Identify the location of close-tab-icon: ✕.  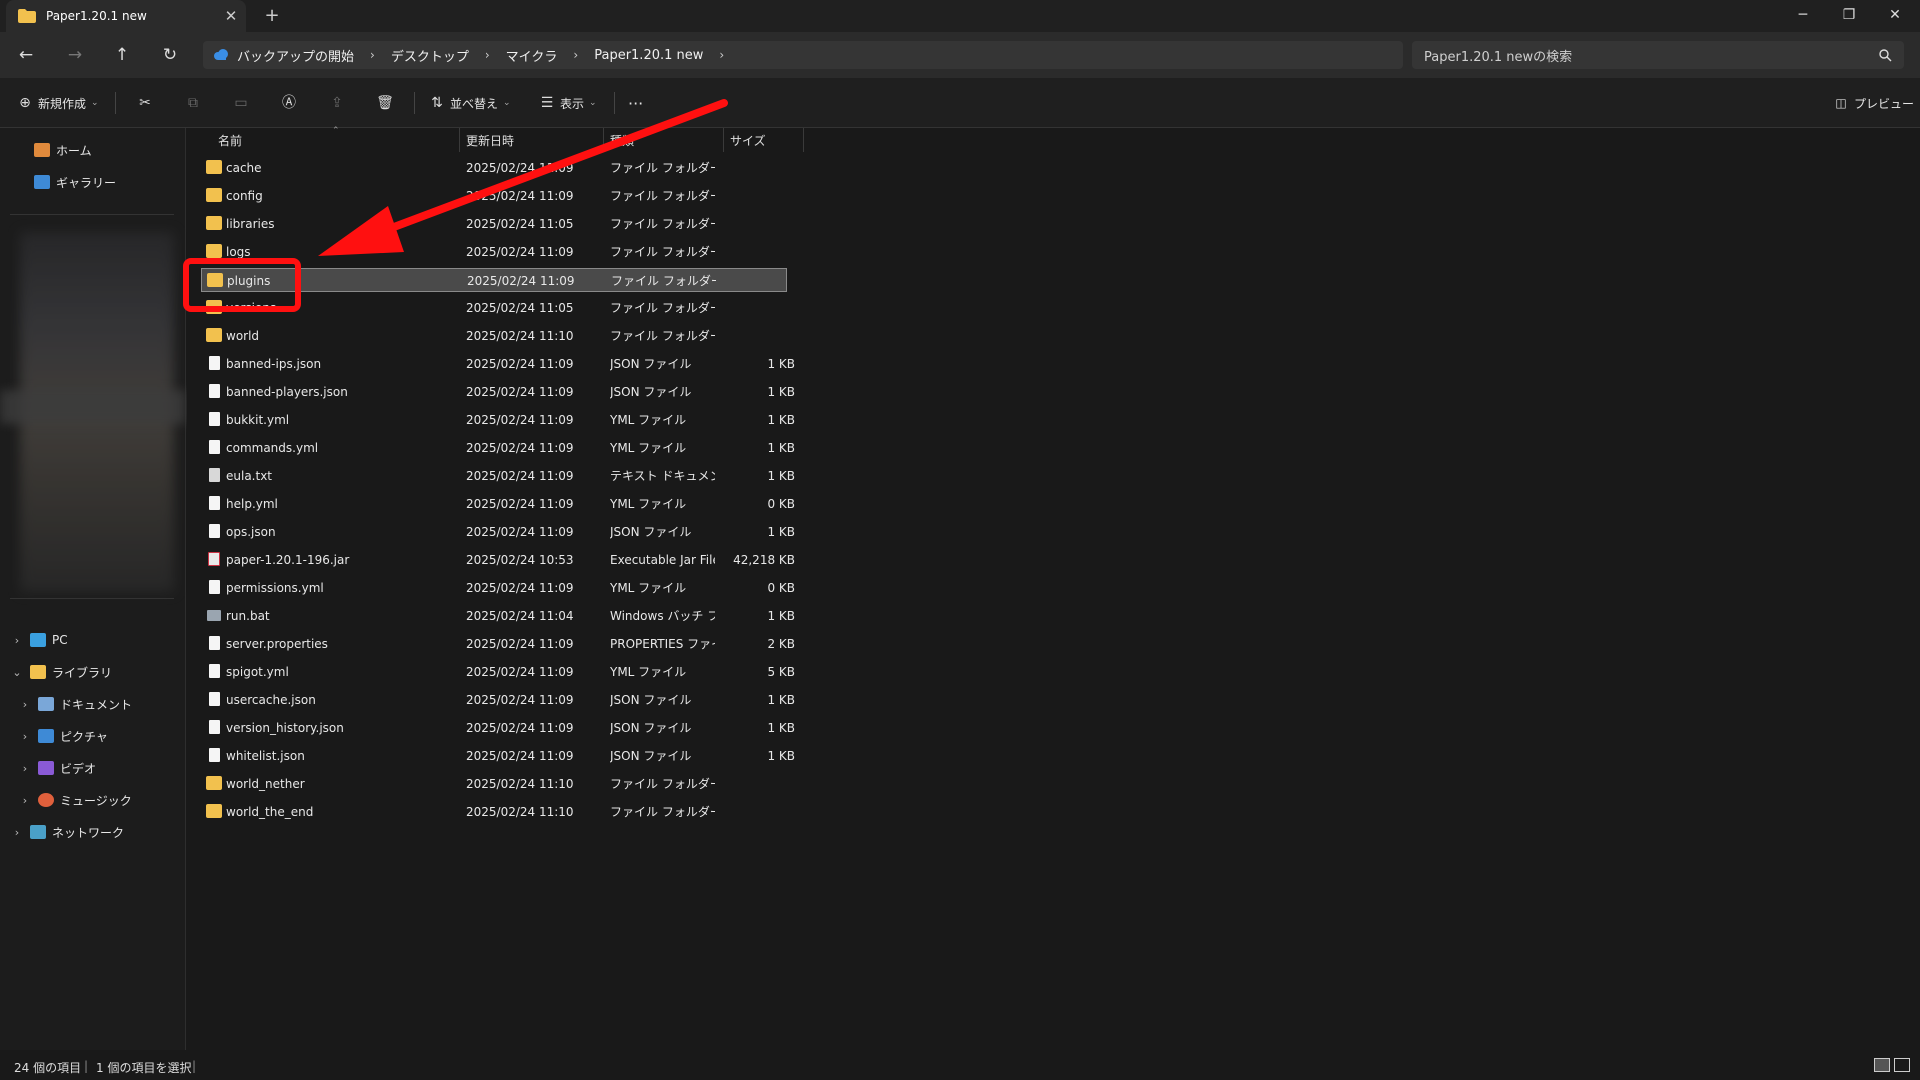
(231, 16).